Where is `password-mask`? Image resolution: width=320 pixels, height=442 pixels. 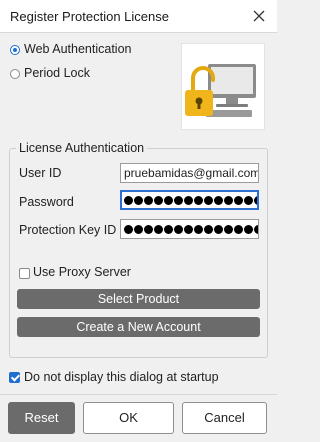
password-mask is located at coordinates (190, 200).